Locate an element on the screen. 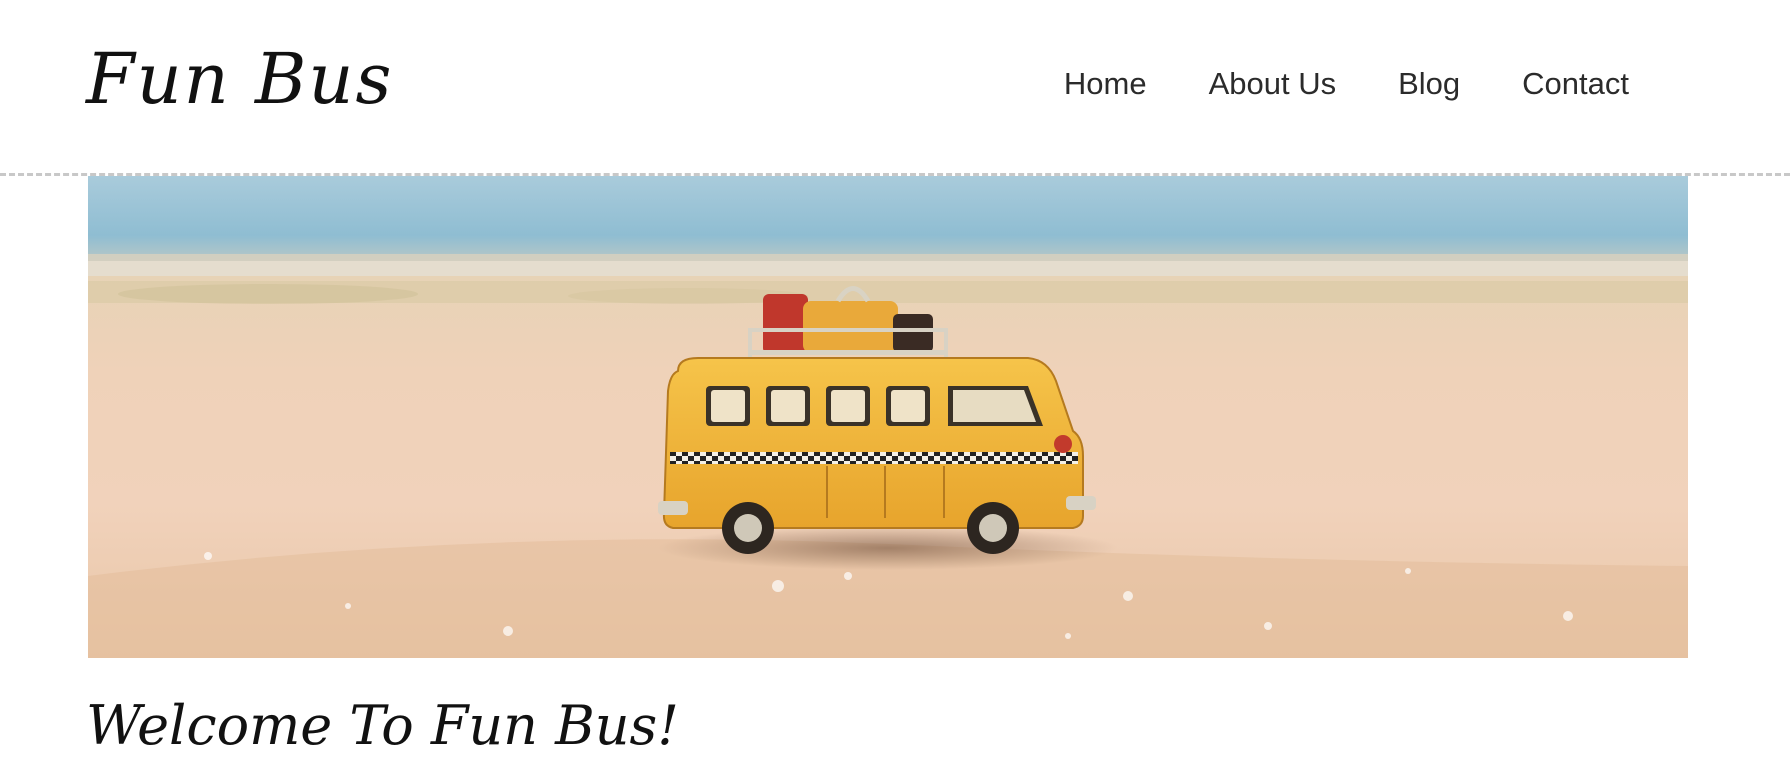 The height and width of the screenshot is (784, 1790). nav-link-blog: Blog is located at coordinates (1429, 84).